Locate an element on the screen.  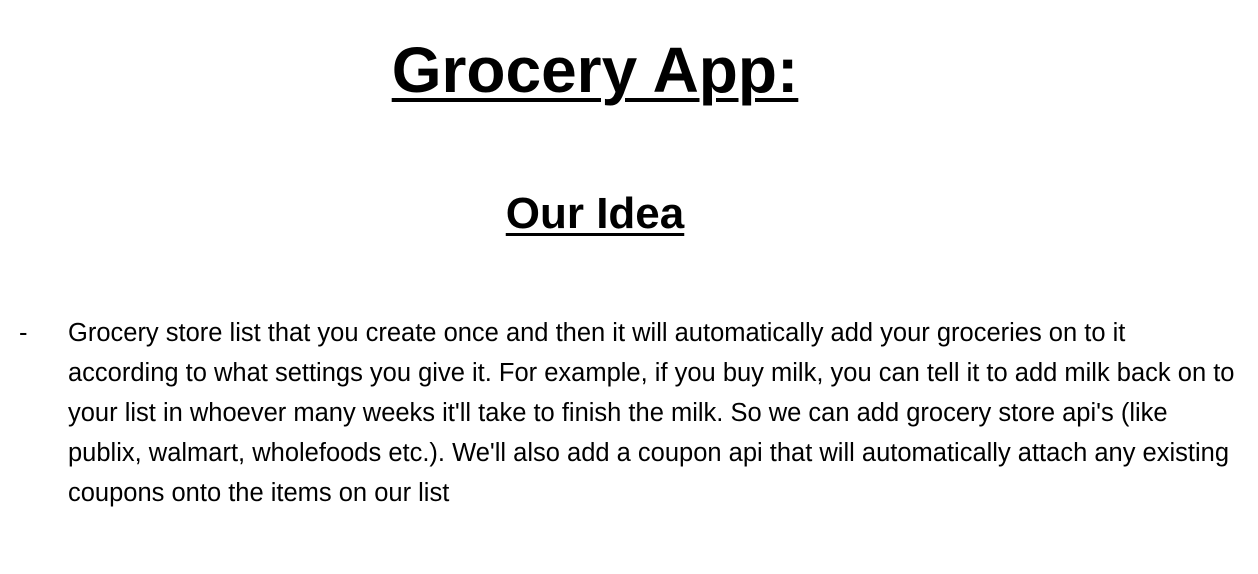
section-heading-our-idea: Our Idea is located at coordinates (595, 213).